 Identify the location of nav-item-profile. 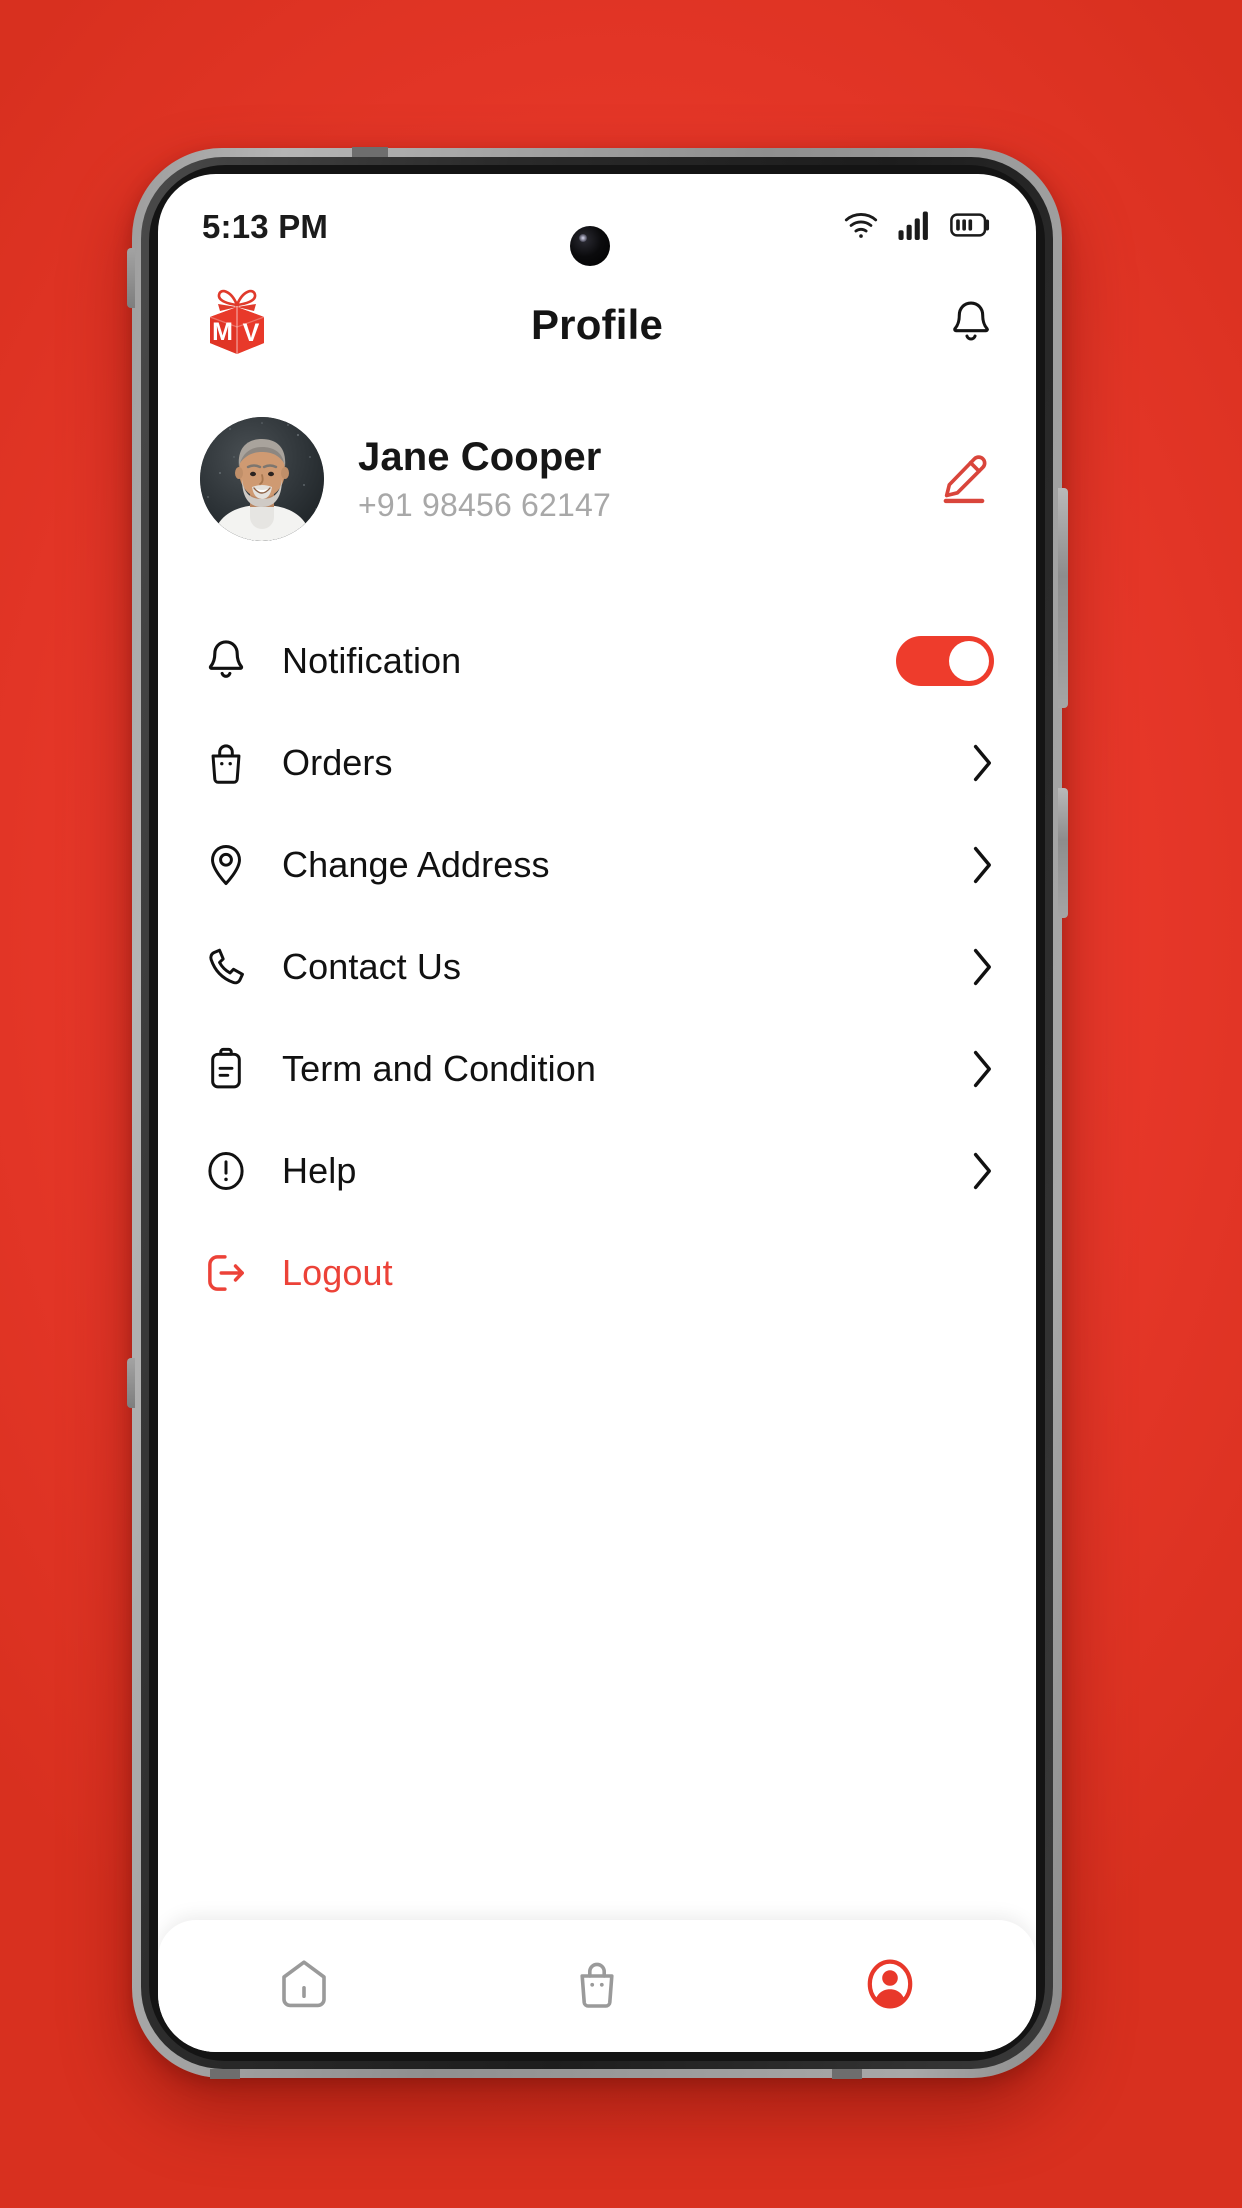
(889, 1986).